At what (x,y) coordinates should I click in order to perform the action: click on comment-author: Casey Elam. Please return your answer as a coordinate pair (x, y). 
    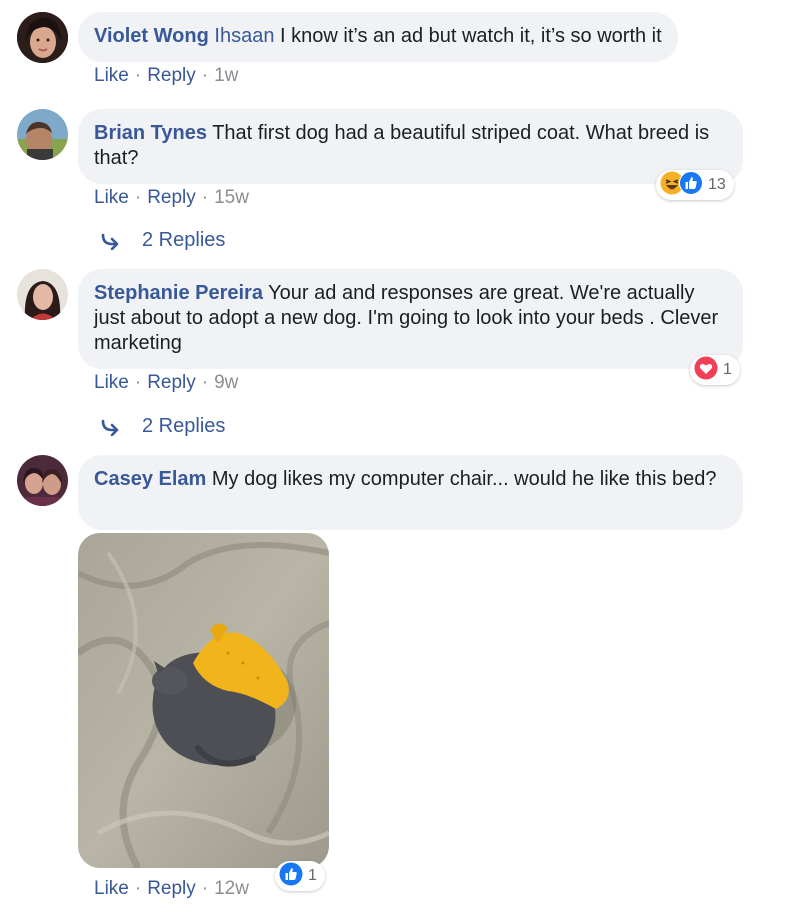
    Looking at the image, I should click on (150, 479).